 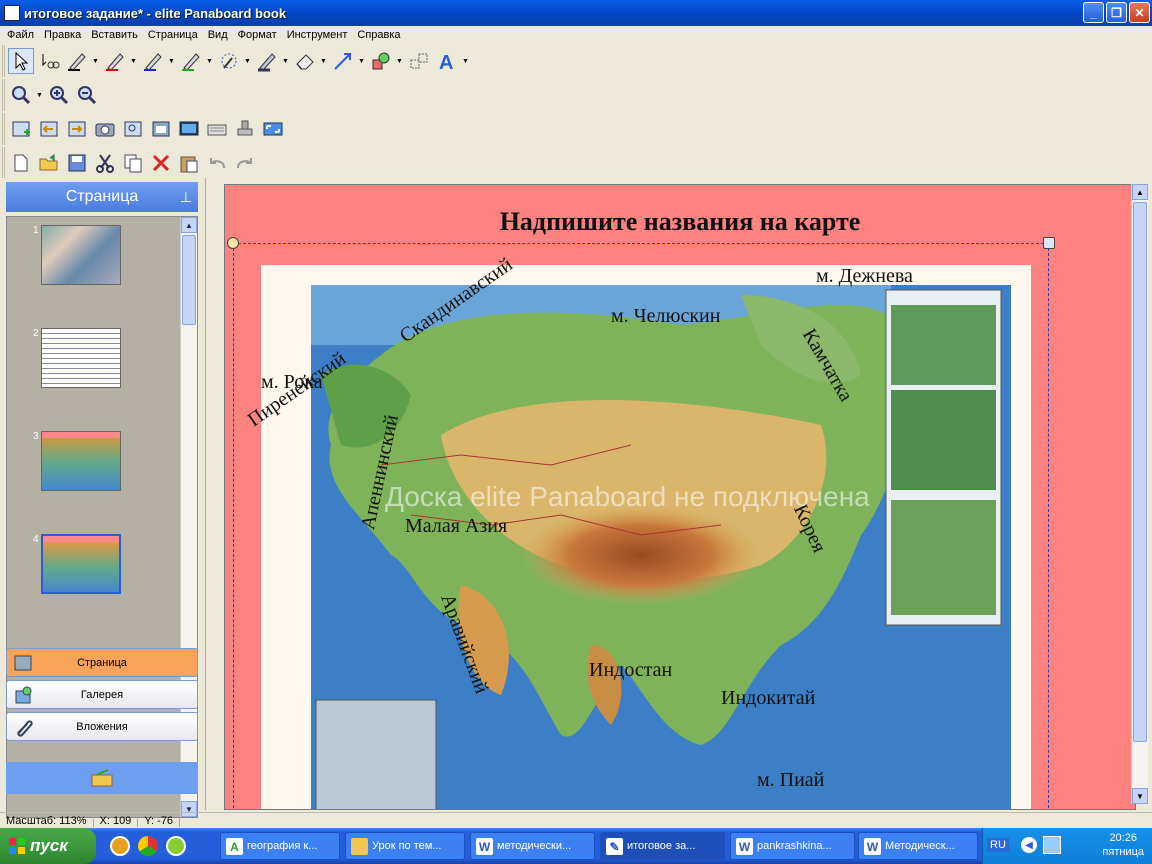 I want to click on chevron-left-icon: ◀, so click(x=1029, y=845).